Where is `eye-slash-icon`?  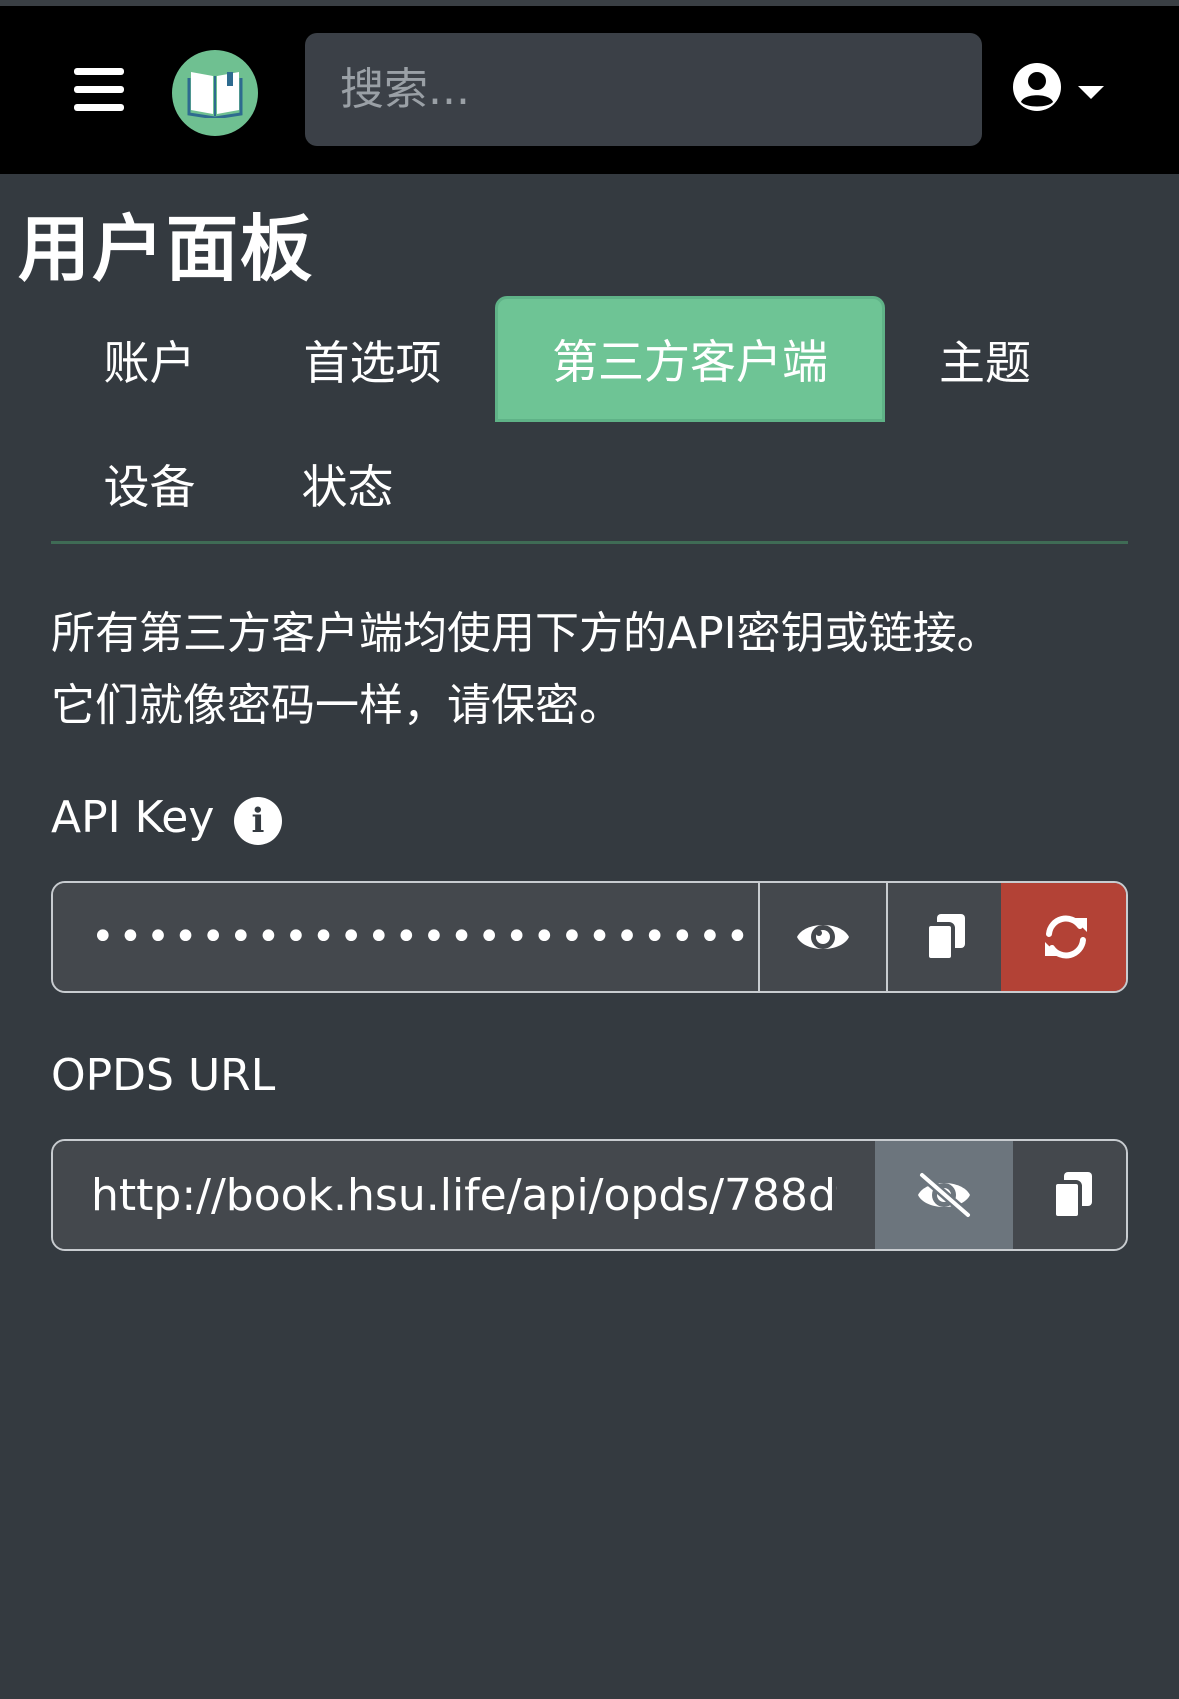
eye-slash-icon is located at coordinates (944, 1195).